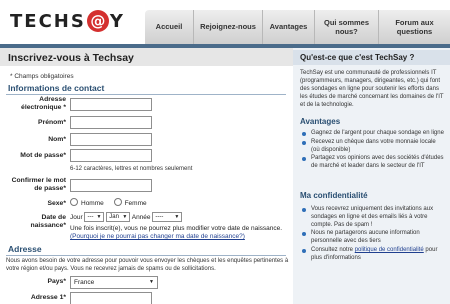  I want to click on firstname-label: Prénom*, so click(52, 122).